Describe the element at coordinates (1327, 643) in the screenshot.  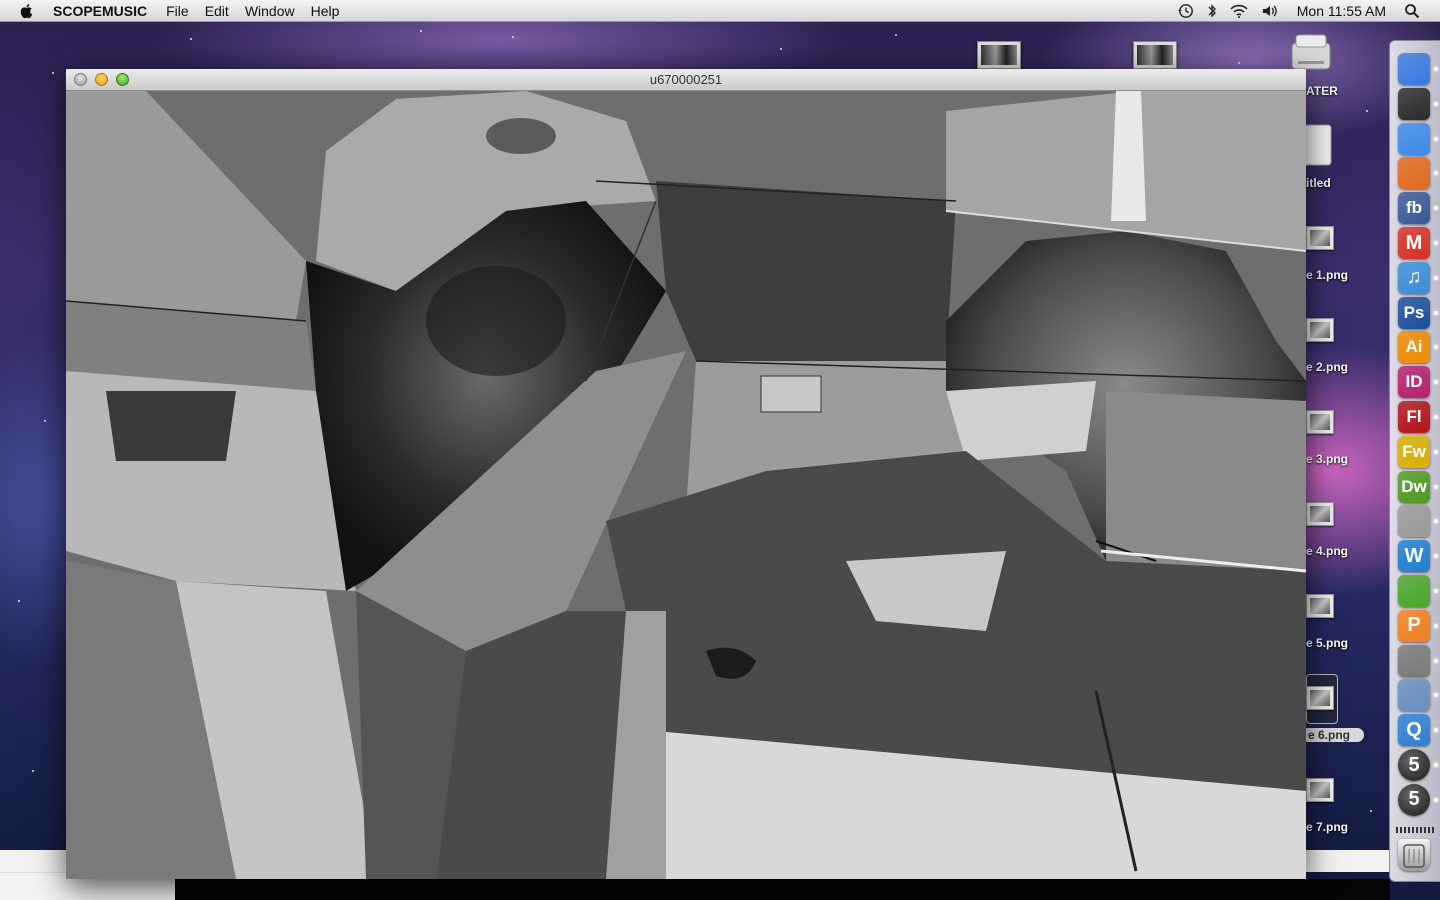
I see `desktop-icon-label: e 5.png` at that location.